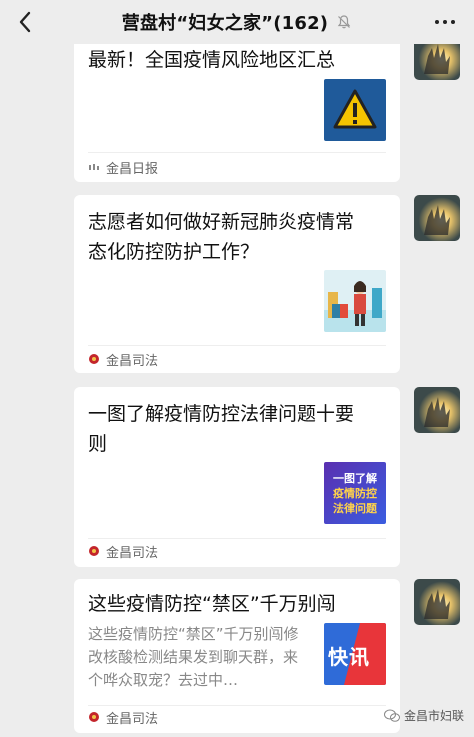 The image size is (474, 737). I want to click on back-button, so click(25, 22).